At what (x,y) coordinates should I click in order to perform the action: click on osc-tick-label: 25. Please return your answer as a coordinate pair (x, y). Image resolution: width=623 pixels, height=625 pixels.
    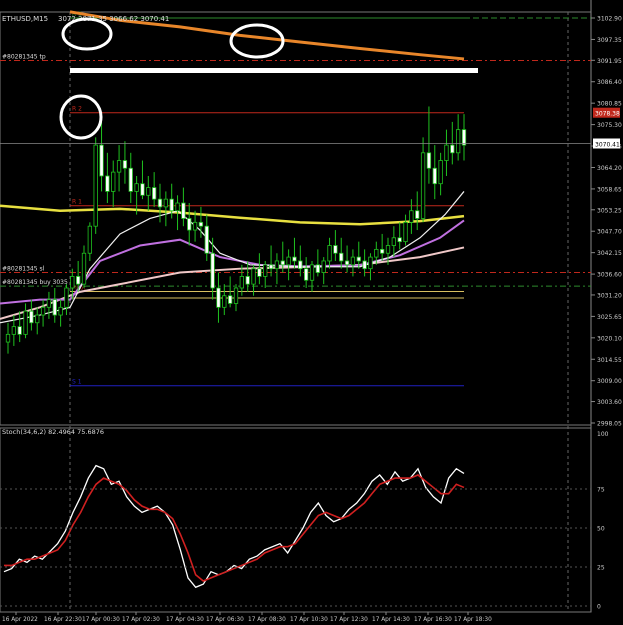
    Looking at the image, I should click on (601, 568).